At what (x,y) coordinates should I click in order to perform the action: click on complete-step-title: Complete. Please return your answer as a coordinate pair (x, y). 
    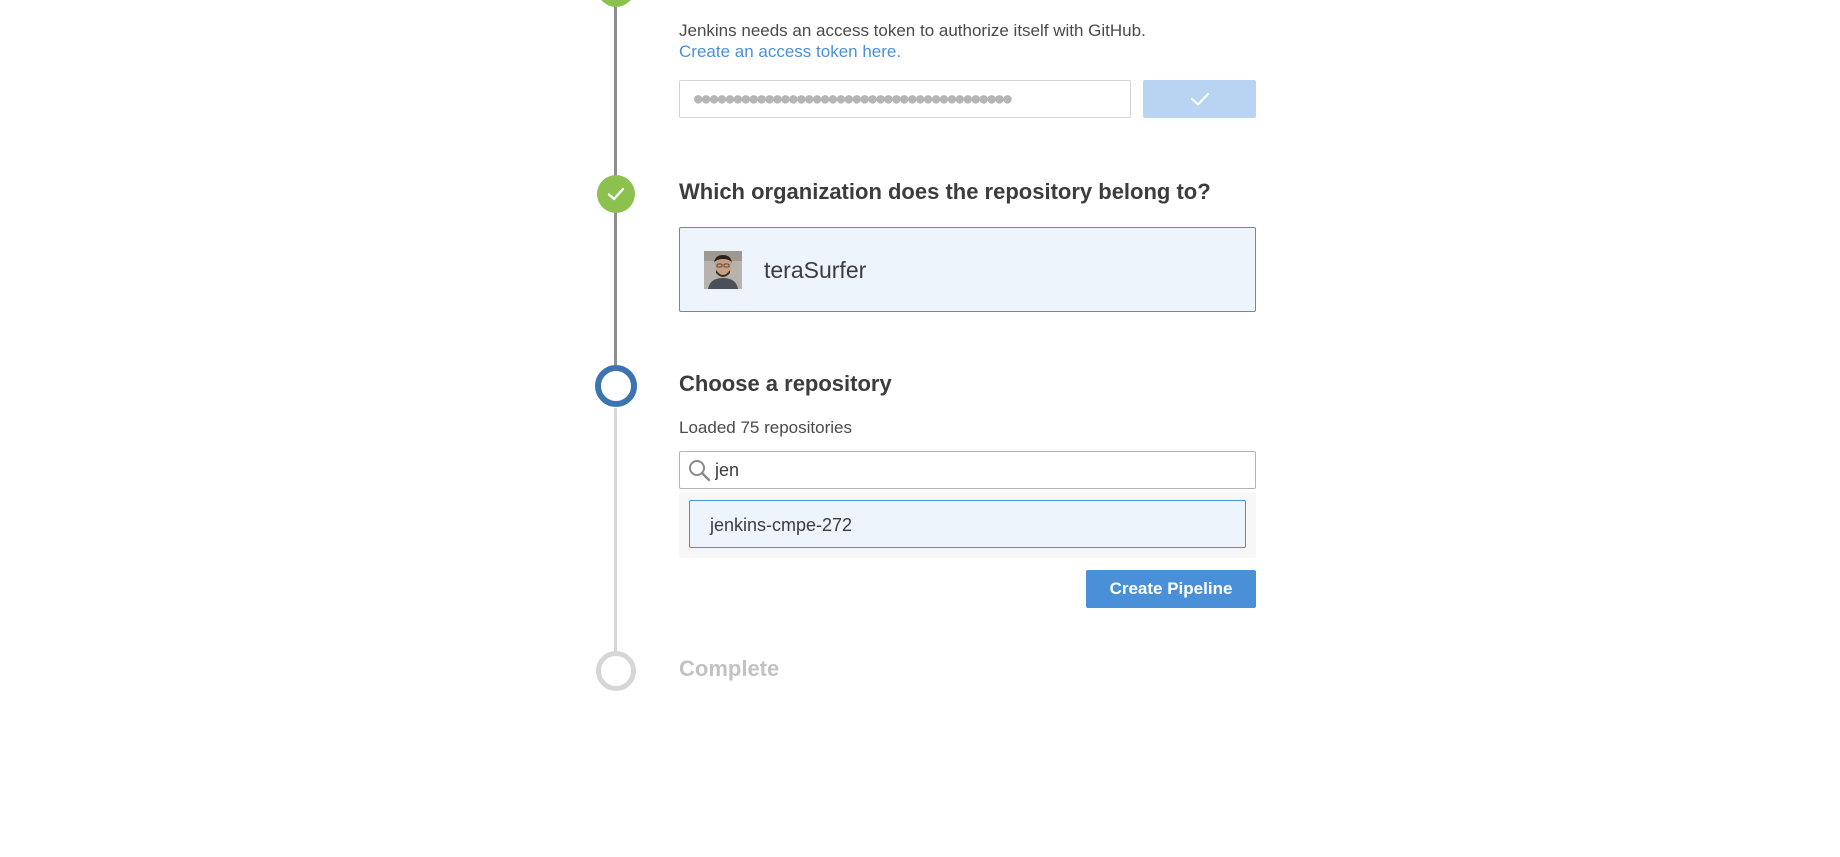
    Looking at the image, I should click on (729, 668).